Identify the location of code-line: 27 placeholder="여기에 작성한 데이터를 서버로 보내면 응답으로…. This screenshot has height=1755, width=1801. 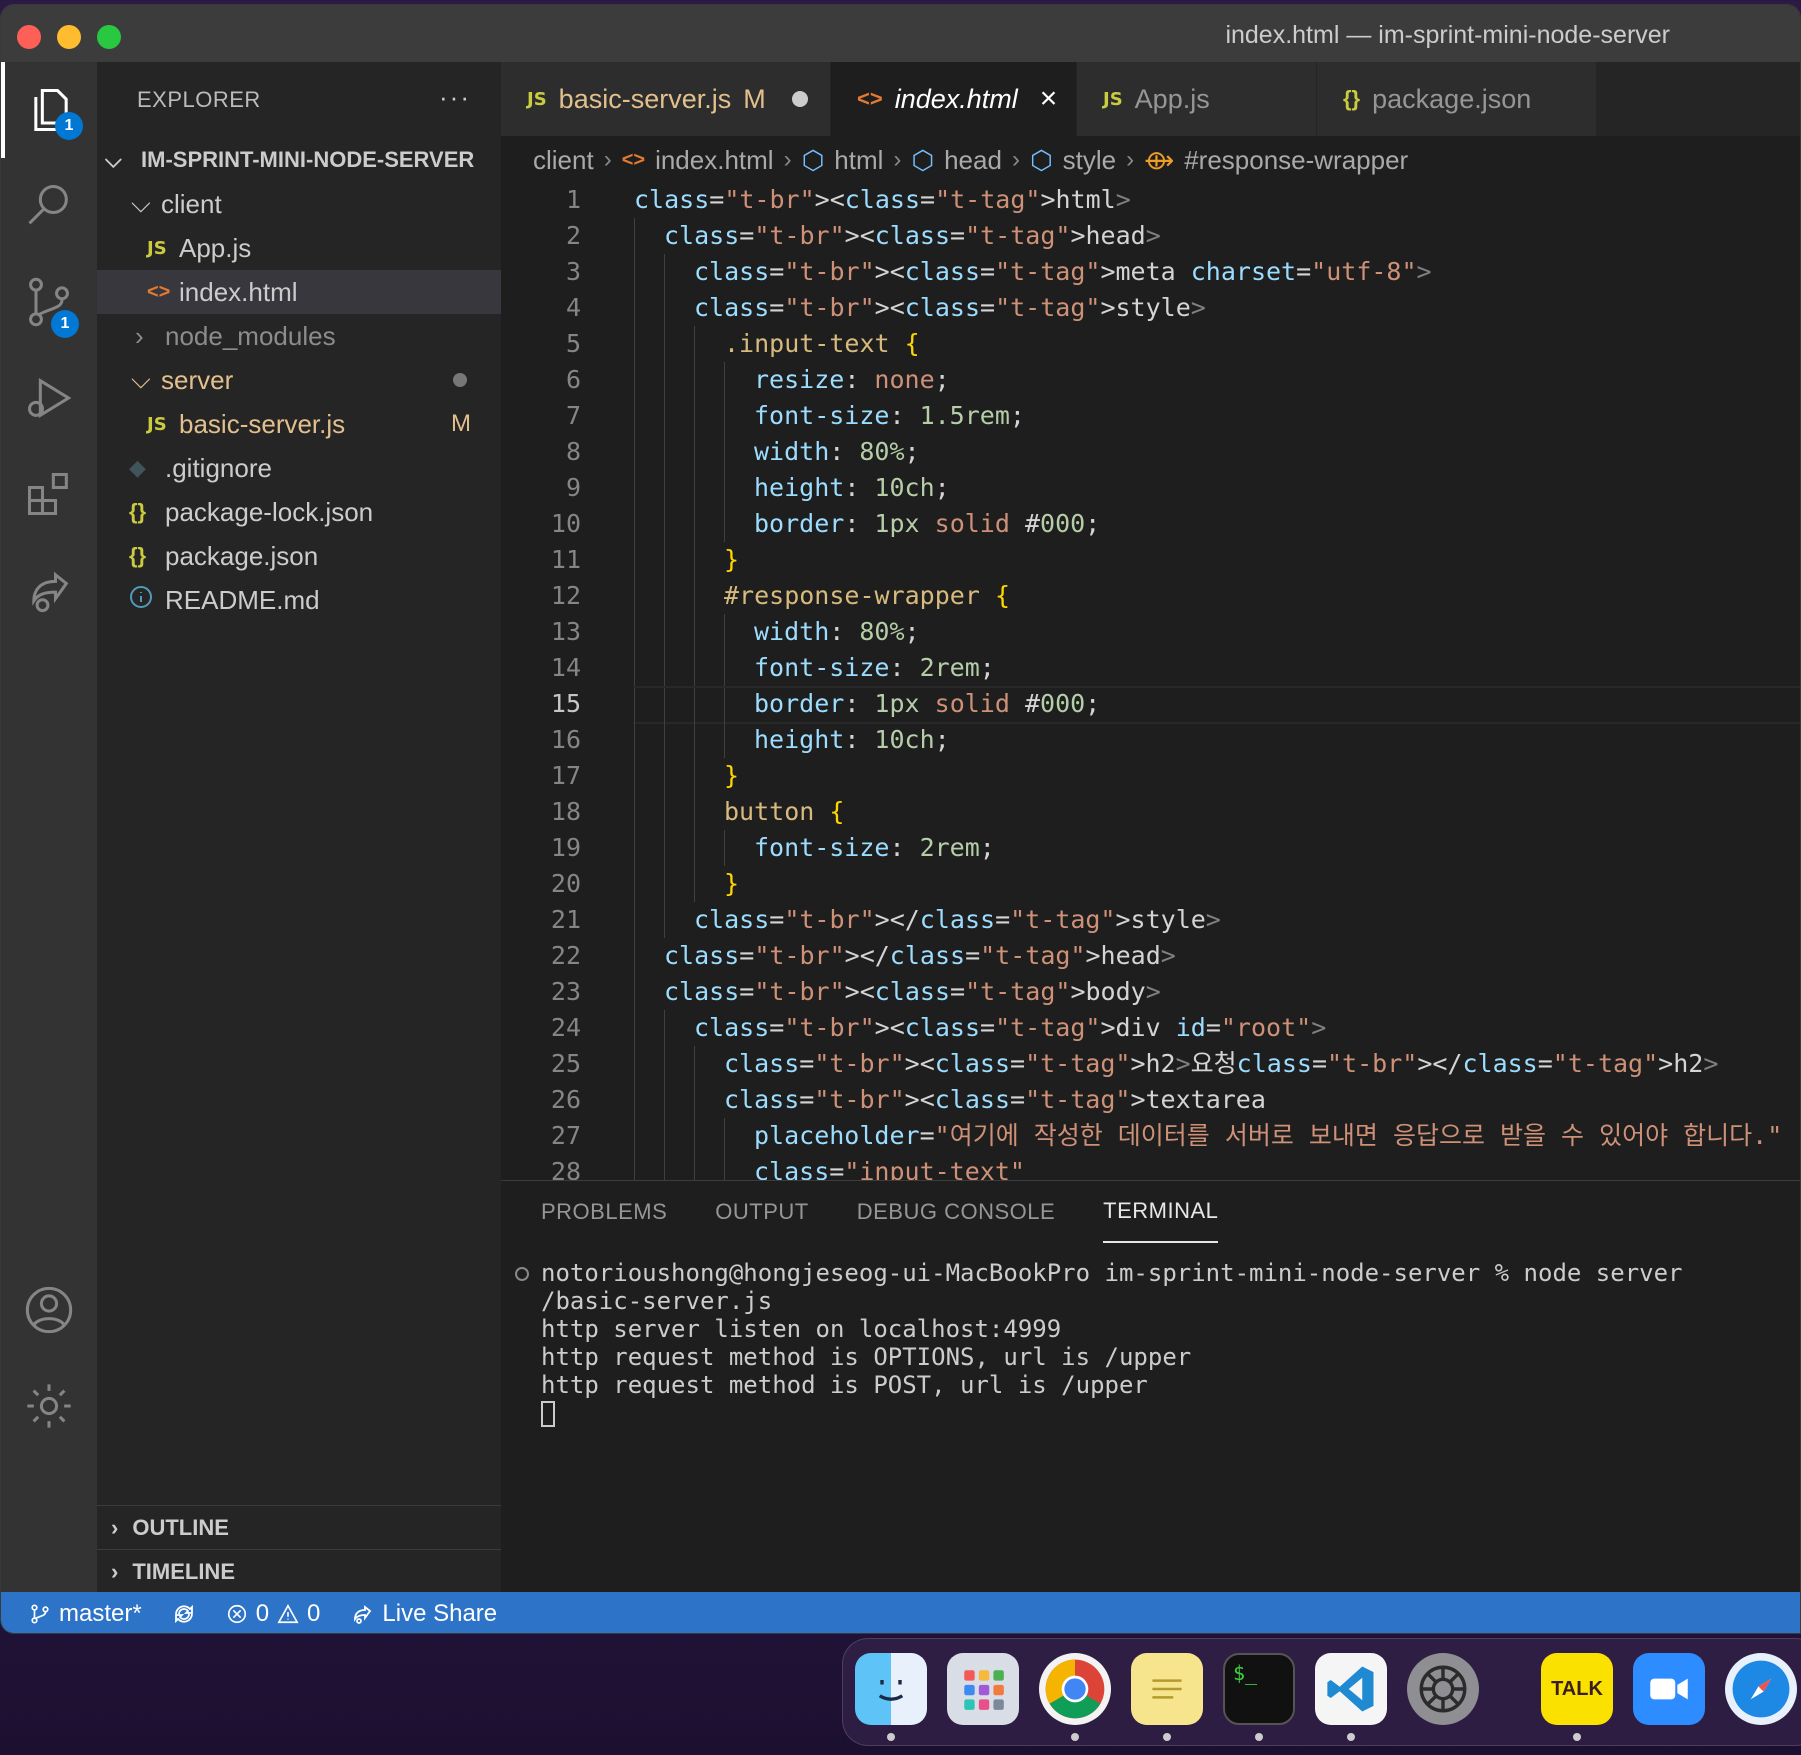
(1150, 1136).